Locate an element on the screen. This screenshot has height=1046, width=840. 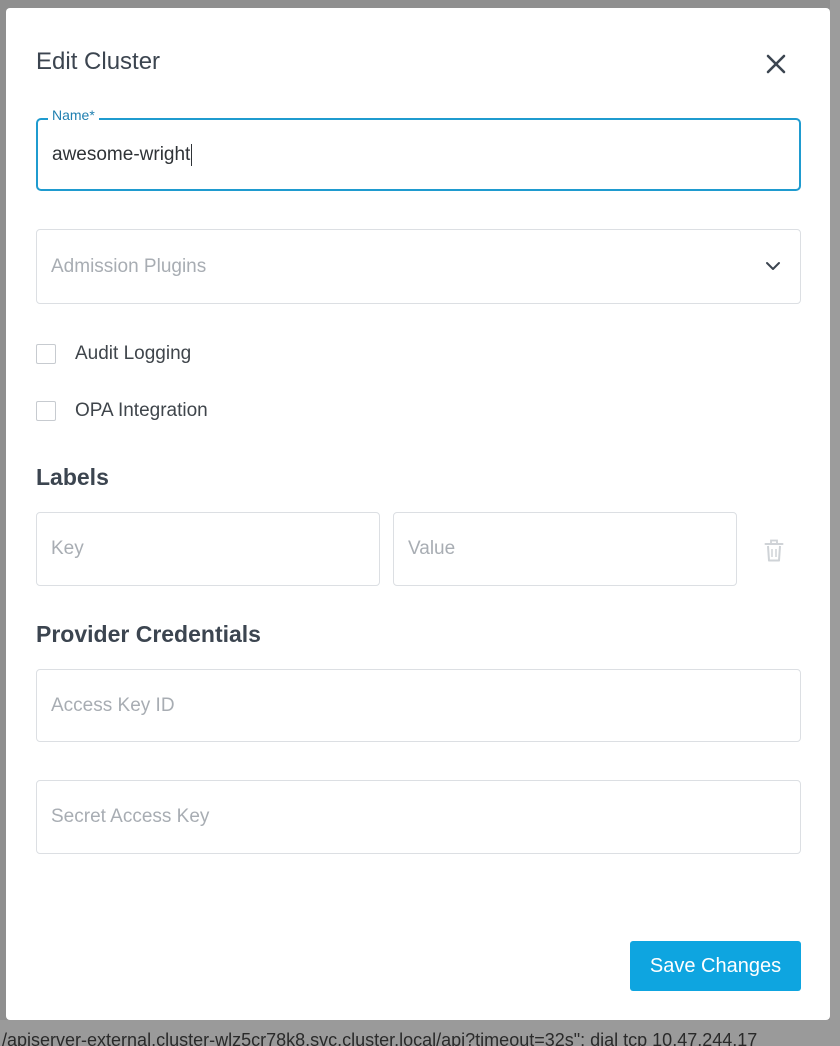
secret-access-key-input: Secret Access Key is located at coordinates (418, 817).